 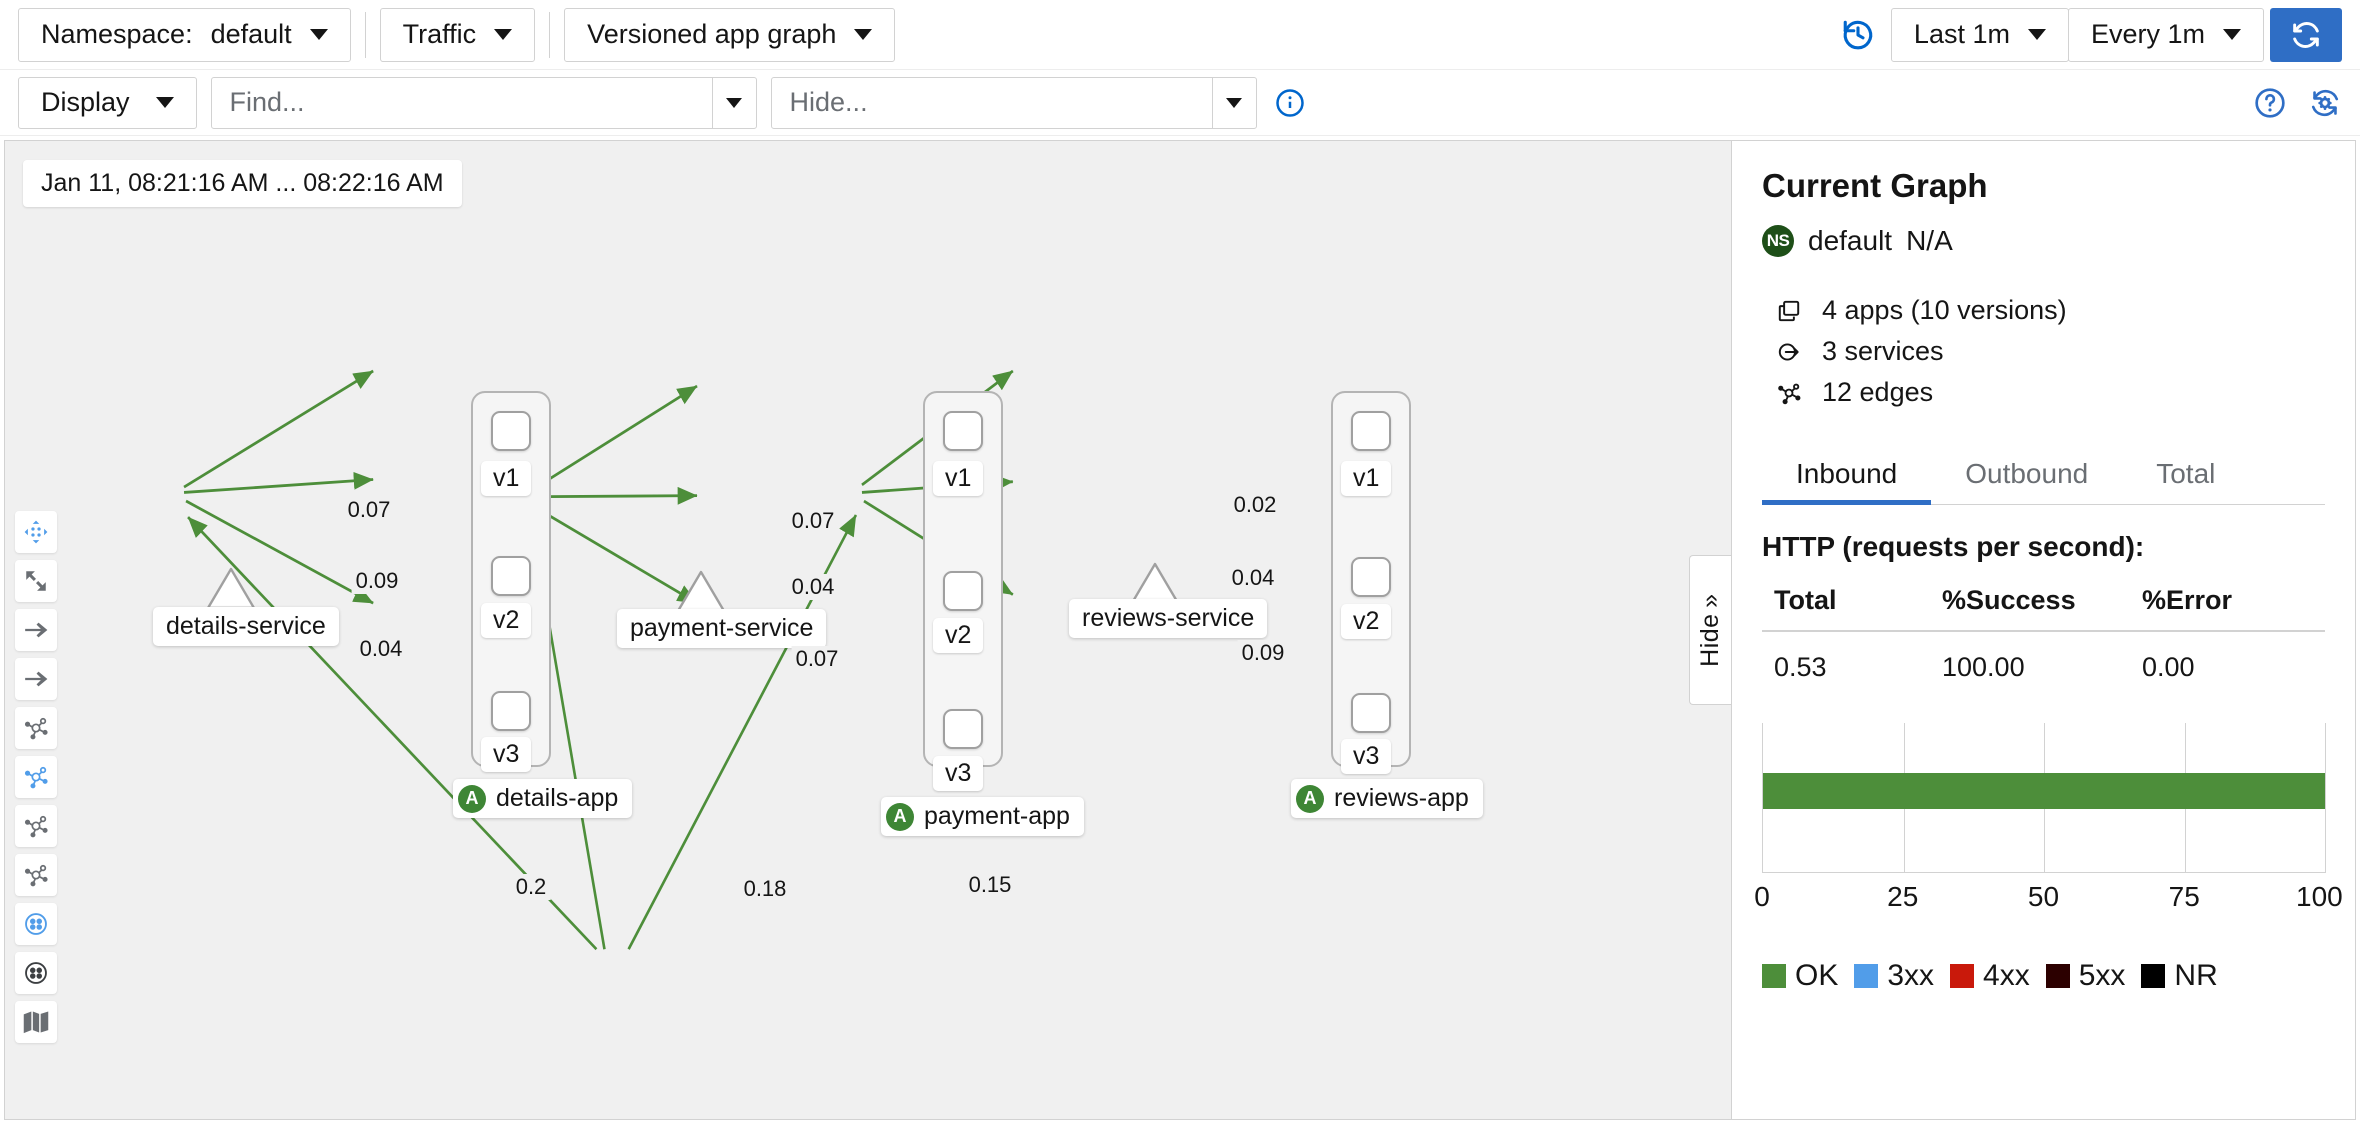 What do you see at coordinates (511, 431) in the screenshot?
I see `version-node-details-v1` at bounding box center [511, 431].